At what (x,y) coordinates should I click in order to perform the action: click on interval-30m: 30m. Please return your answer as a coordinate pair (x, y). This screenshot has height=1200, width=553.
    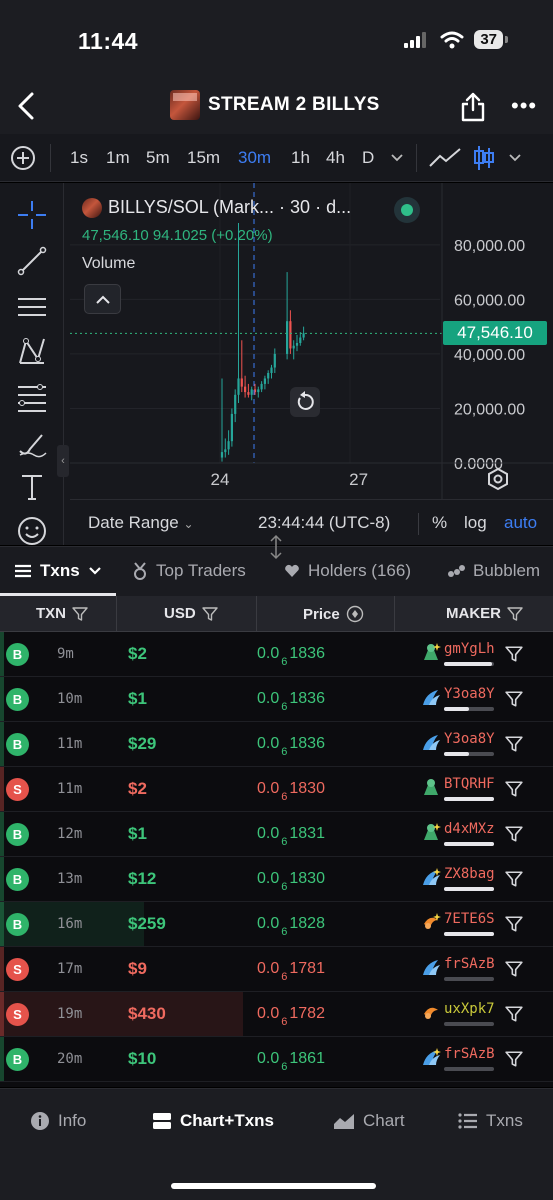
    Looking at the image, I should click on (254, 158).